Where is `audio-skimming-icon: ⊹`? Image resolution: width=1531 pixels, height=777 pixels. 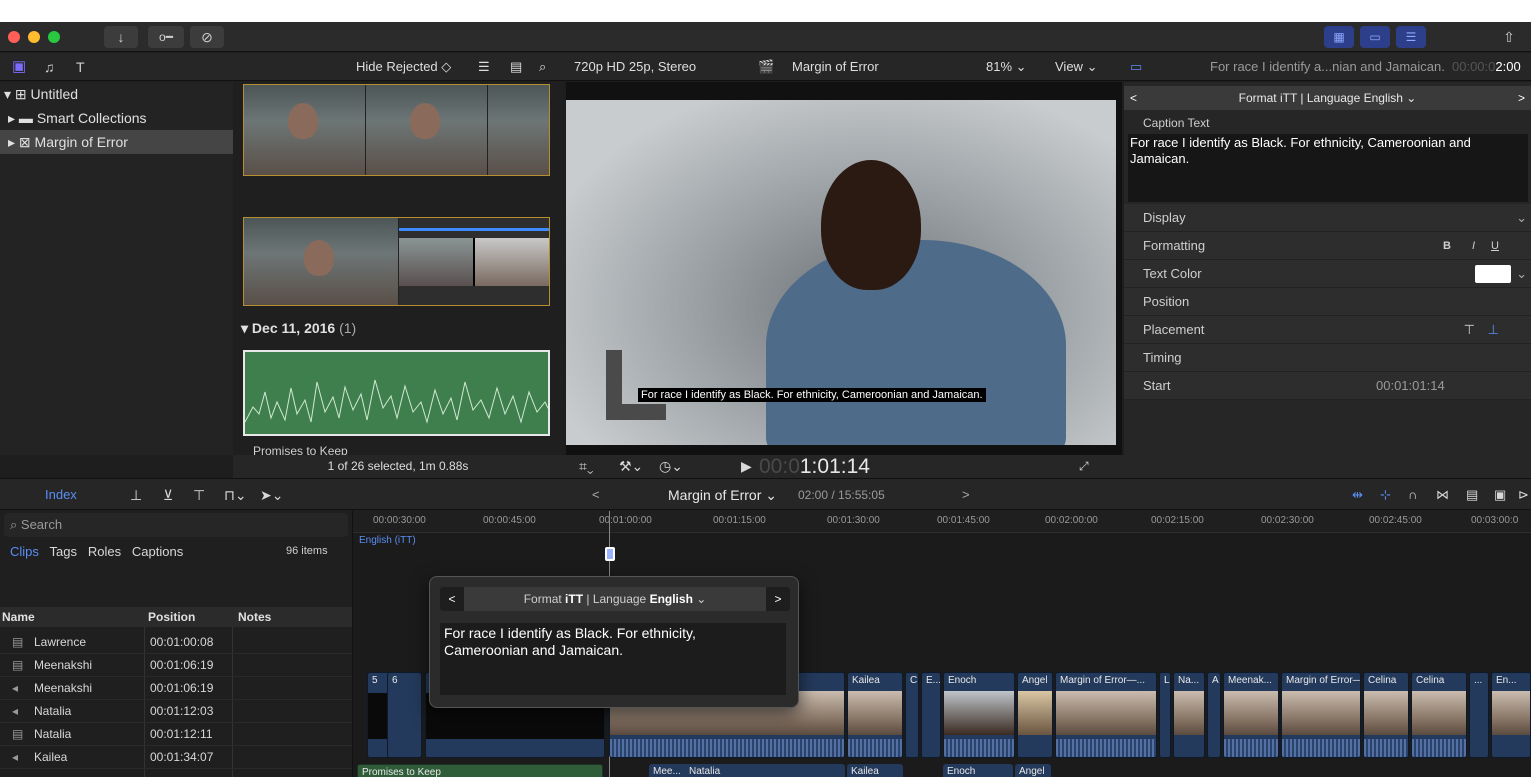
audio-skimming-icon: ⊹ is located at coordinates (1385, 495).